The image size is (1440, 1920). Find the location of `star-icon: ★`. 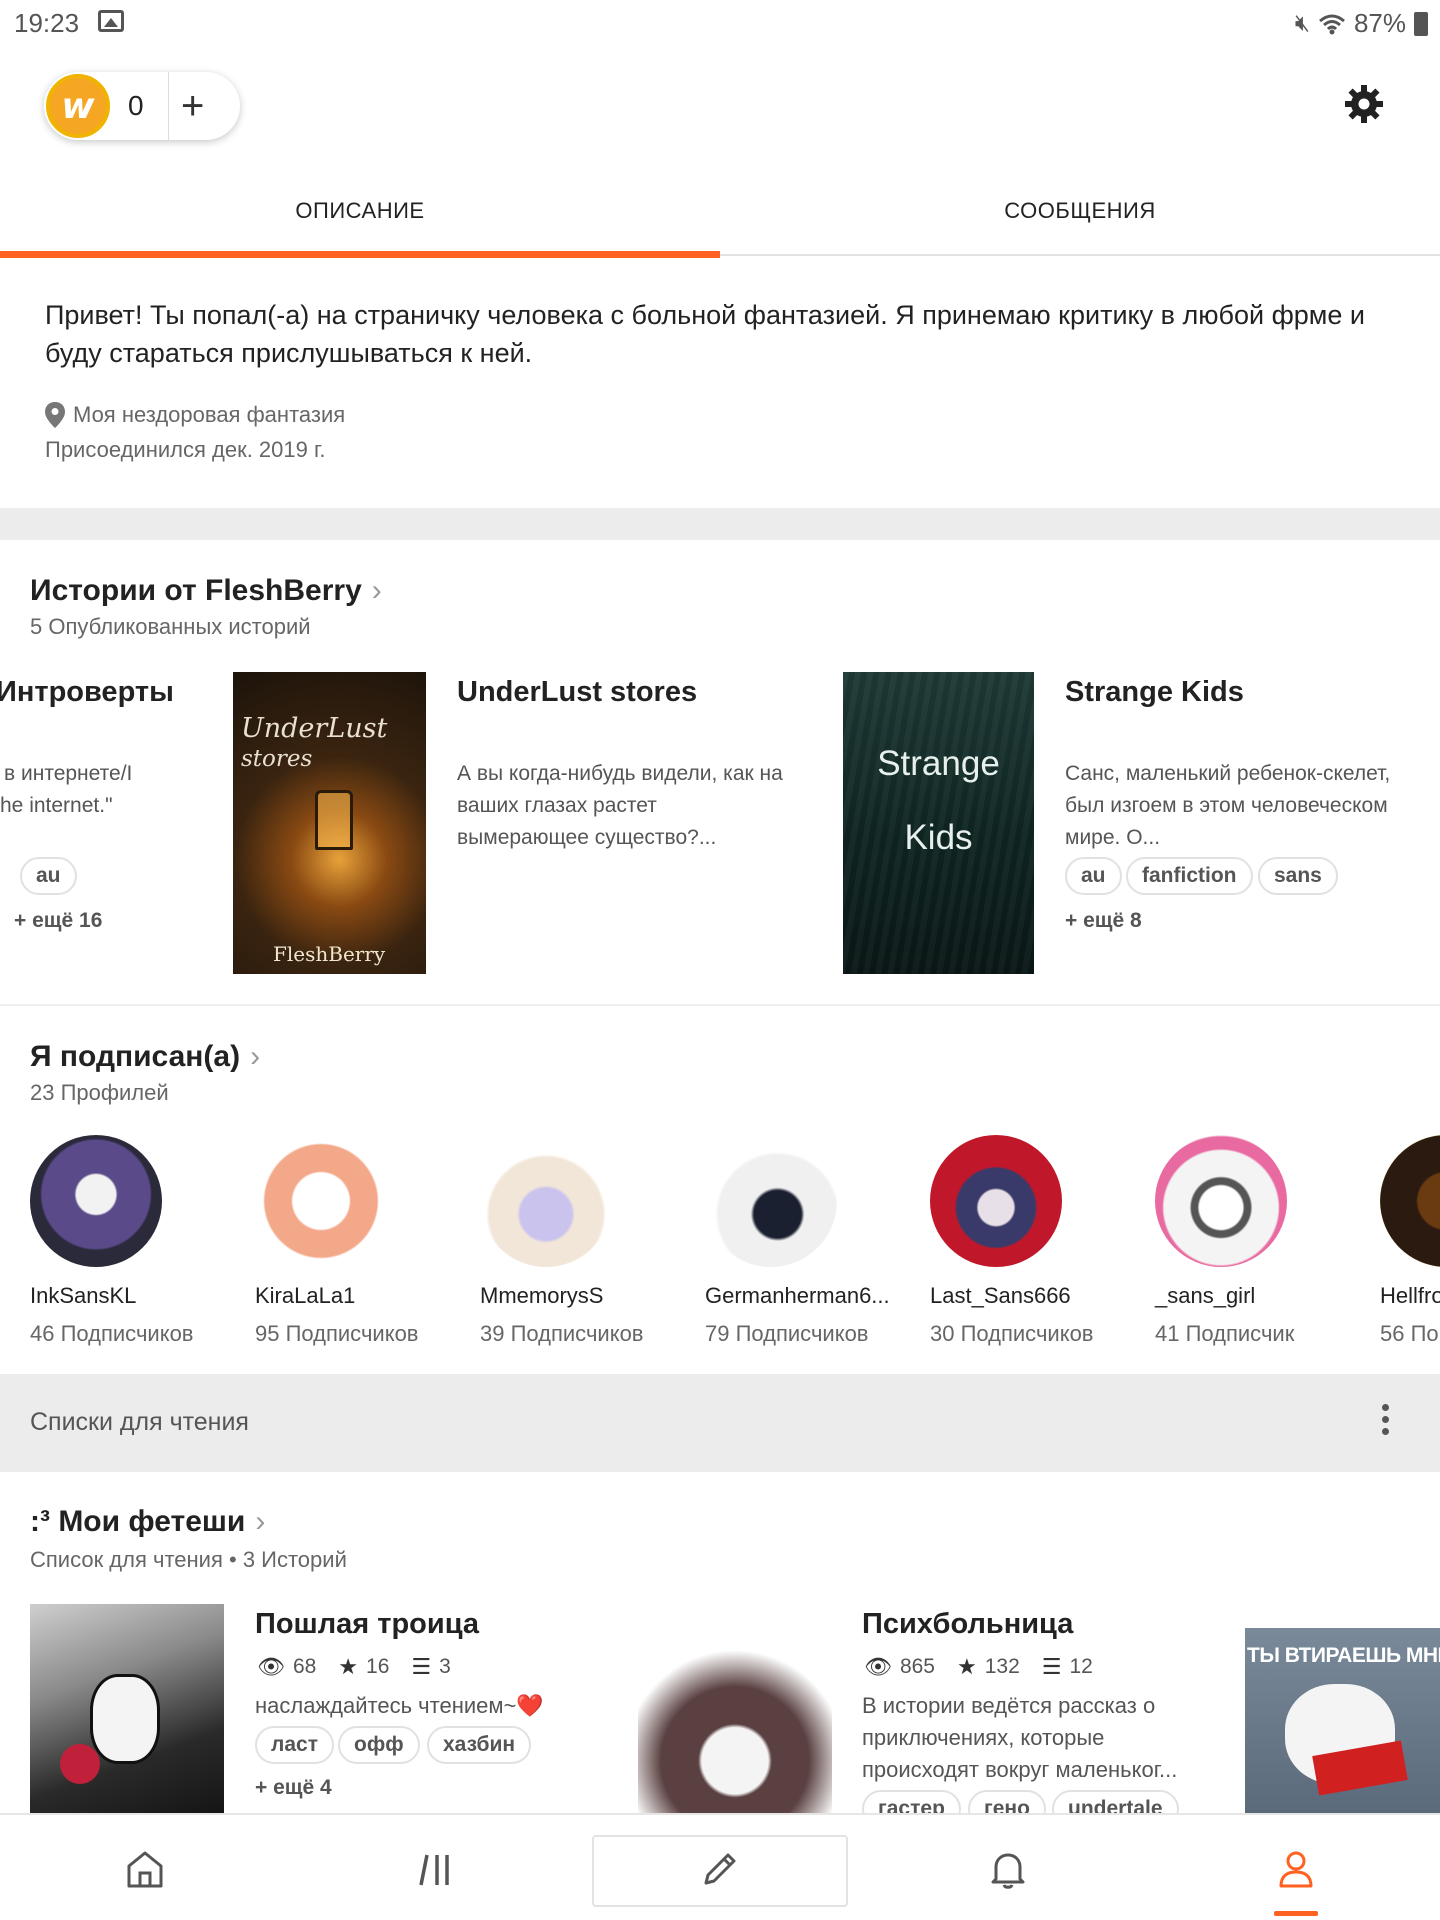

star-icon: ★ is located at coordinates (966, 1666).